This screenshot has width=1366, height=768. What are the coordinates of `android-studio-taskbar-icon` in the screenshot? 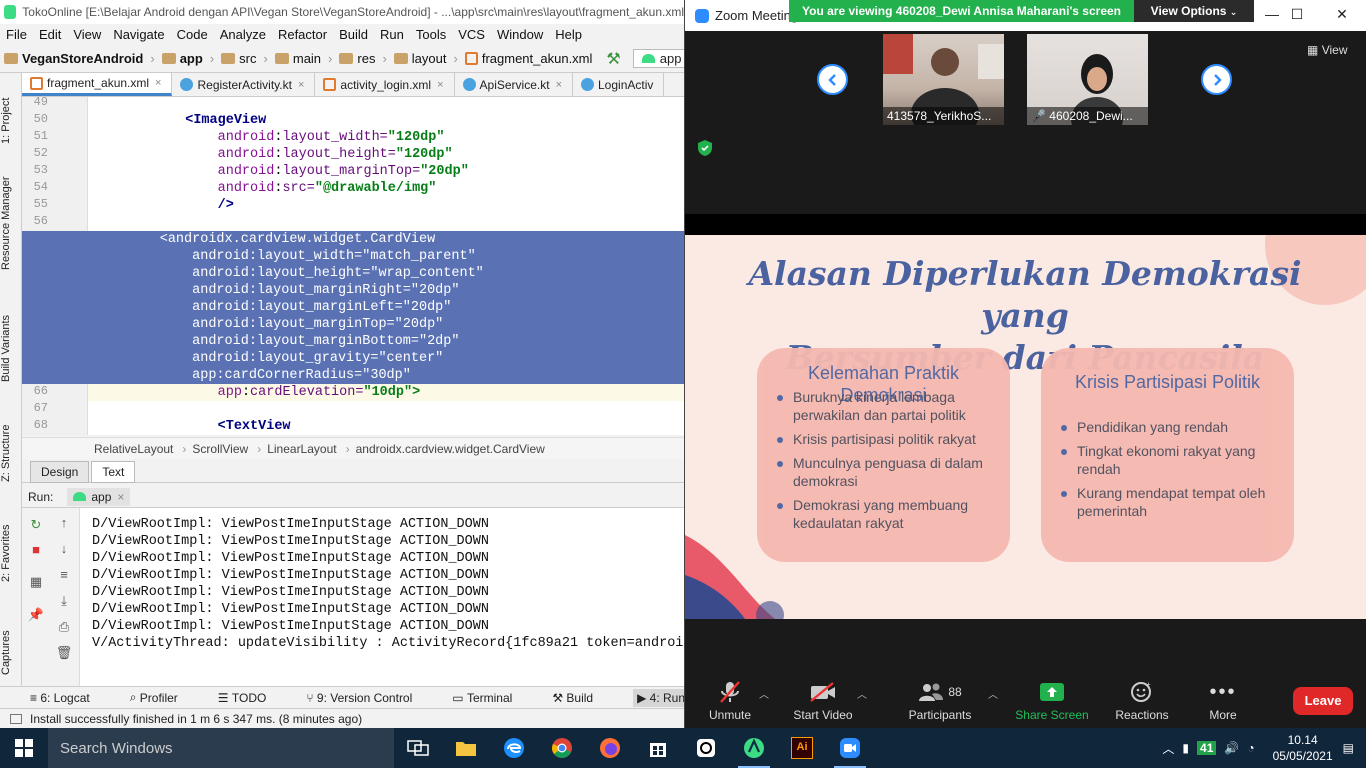 It's located at (754, 748).